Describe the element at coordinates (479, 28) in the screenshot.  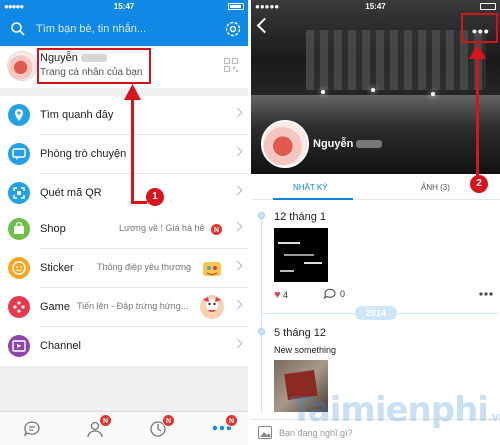
I see `more-highlight` at that location.